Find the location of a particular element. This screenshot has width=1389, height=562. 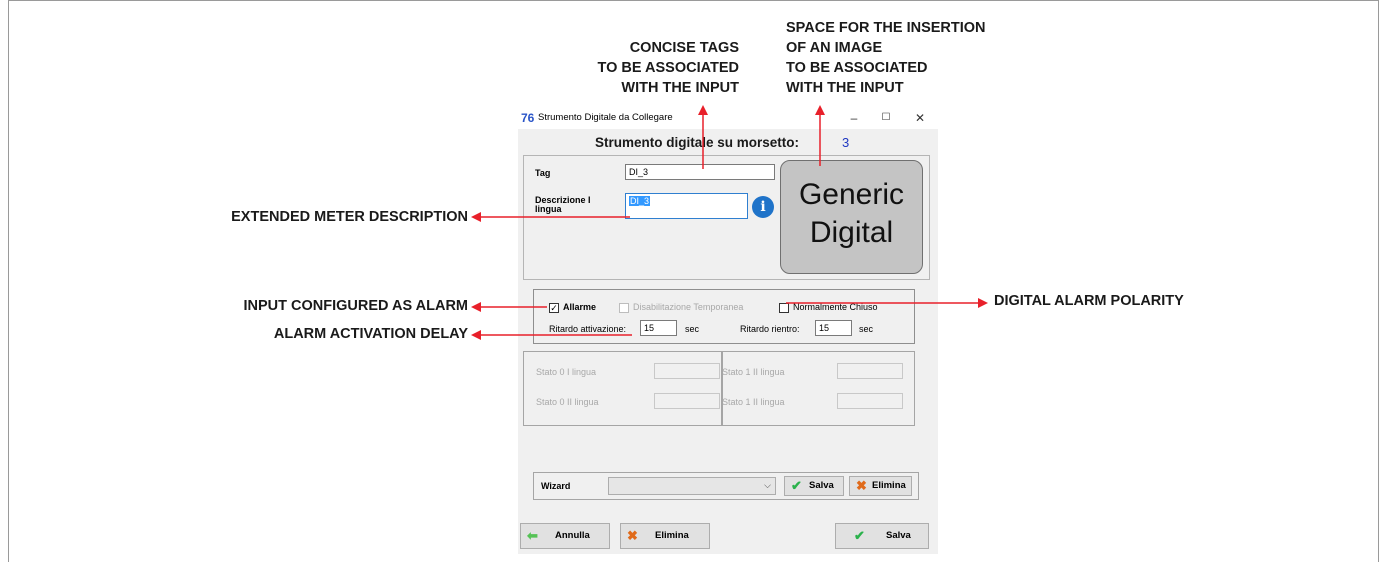

ritardo-attivazione-input: 15 is located at coordinates (658, 328).